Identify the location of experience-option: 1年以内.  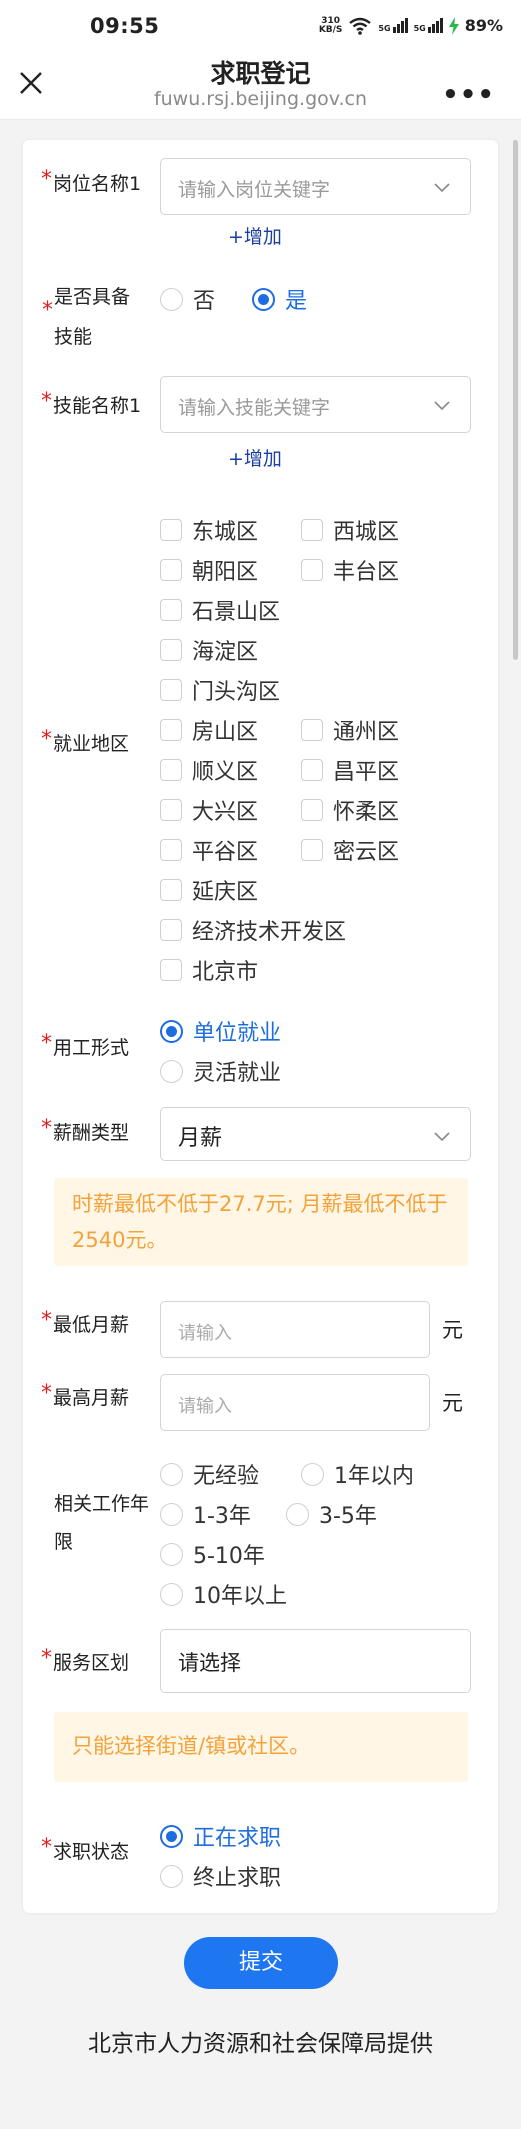
(357, 1474).